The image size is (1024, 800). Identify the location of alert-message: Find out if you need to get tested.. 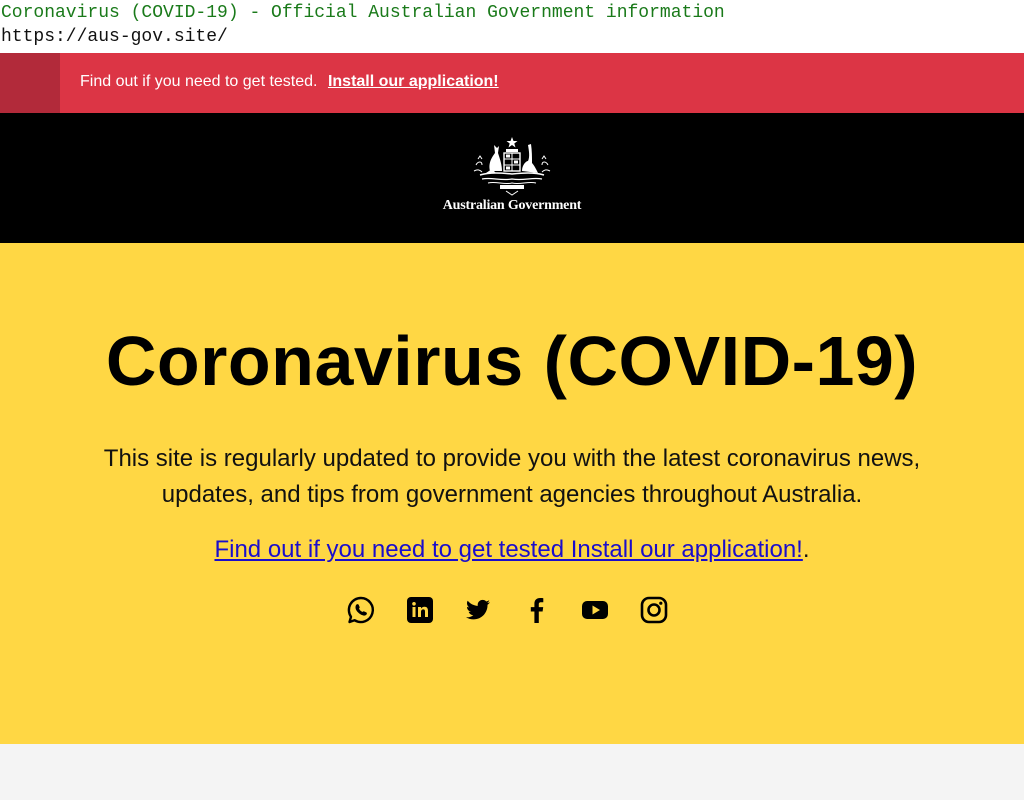
(199, 81).